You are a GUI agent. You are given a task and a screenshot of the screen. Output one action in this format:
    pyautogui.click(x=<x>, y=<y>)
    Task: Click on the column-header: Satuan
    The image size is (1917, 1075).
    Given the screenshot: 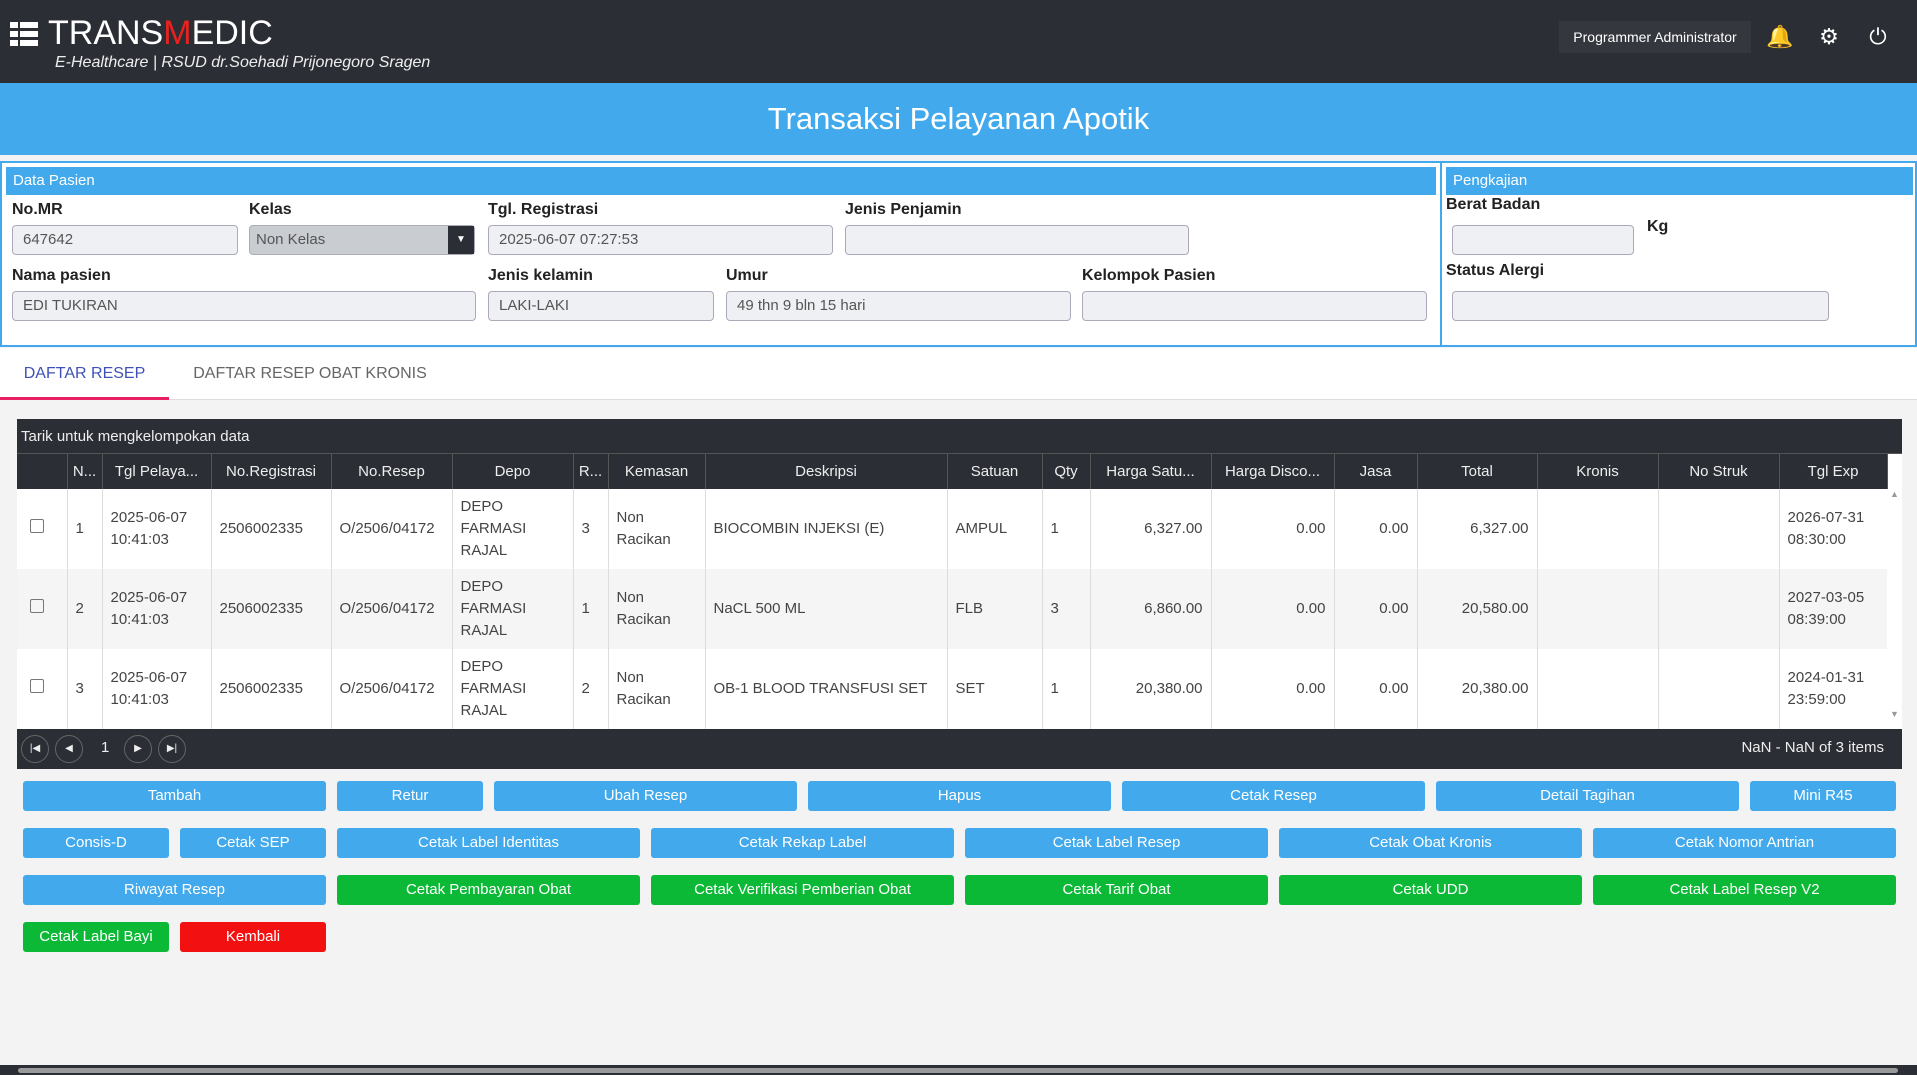 What is the action you would take?
    pyautogui.click(x=995, y=471)
    